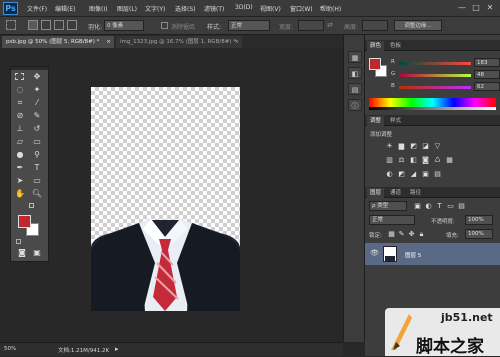  Describe the element at coordinates (413, 160) in the screenshot. I see `black-white-icon: ◧` at that location.